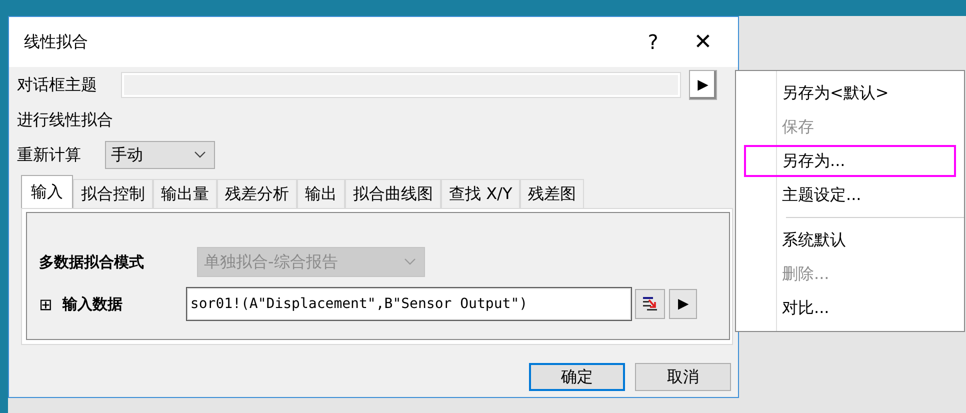 This screenshot has height=413, width=966. What do you see at coordinates (409, 304) in the screenshot?
I see `input-data-field: sor01!(A"Displacement",B"Sensor Output")` at bounding box center [409, 304].